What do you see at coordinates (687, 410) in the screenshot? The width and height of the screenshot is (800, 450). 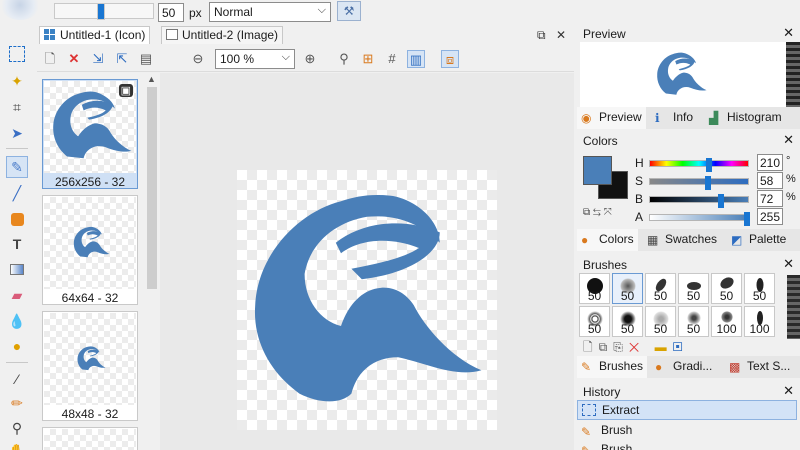 I see `history-item: Extract` at bounding box center [687, 410].